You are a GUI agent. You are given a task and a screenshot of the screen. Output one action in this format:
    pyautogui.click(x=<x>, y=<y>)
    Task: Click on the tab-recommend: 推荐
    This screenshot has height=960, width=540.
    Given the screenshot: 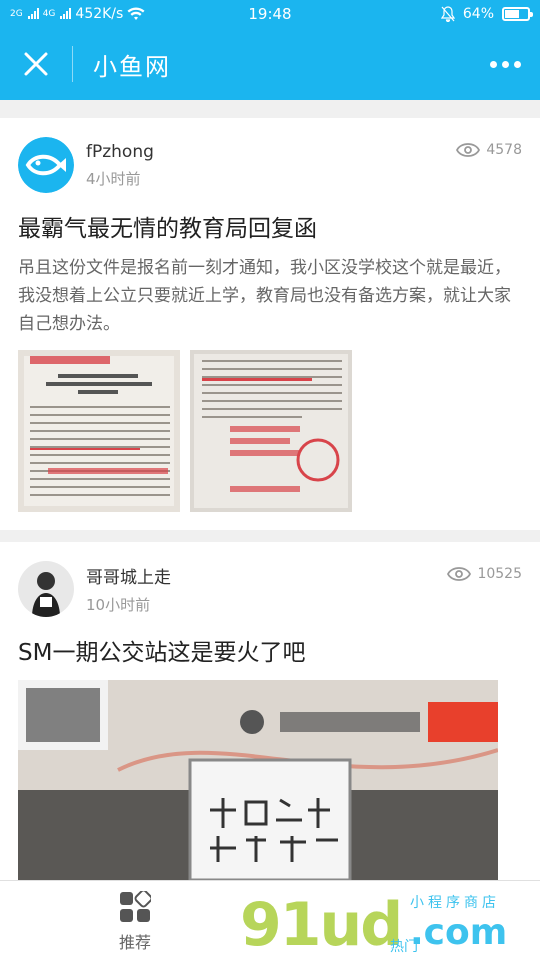 What is the action you would take?
    pyautogui.click(x=135, y=922)
    